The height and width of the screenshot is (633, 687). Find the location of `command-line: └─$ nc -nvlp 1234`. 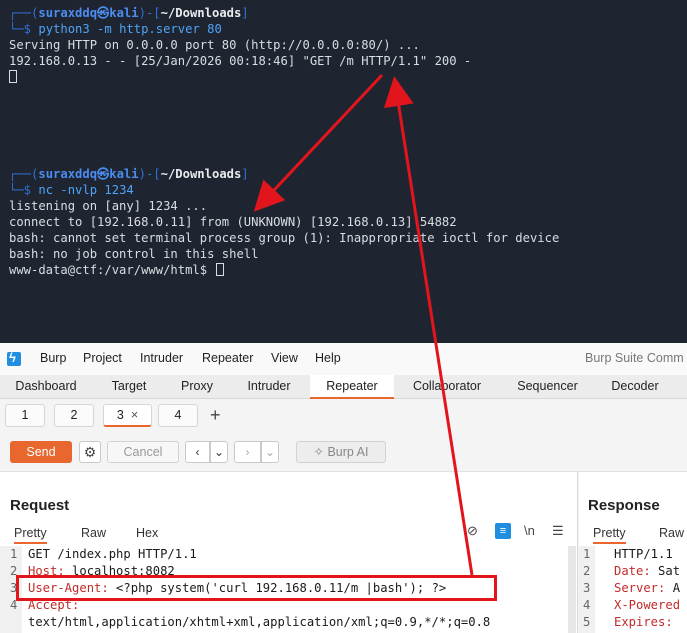

command-line: └─$ nc -nvlp 1234 is located at coordinates (71, 190).